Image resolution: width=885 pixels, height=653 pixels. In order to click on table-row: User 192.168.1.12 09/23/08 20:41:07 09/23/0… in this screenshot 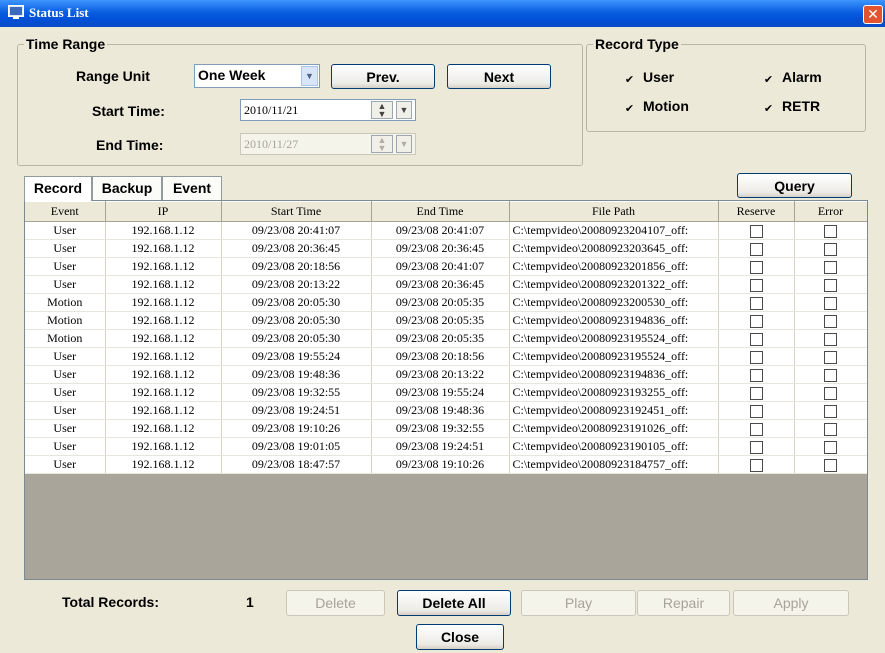, I will do `click(446, 230)`.